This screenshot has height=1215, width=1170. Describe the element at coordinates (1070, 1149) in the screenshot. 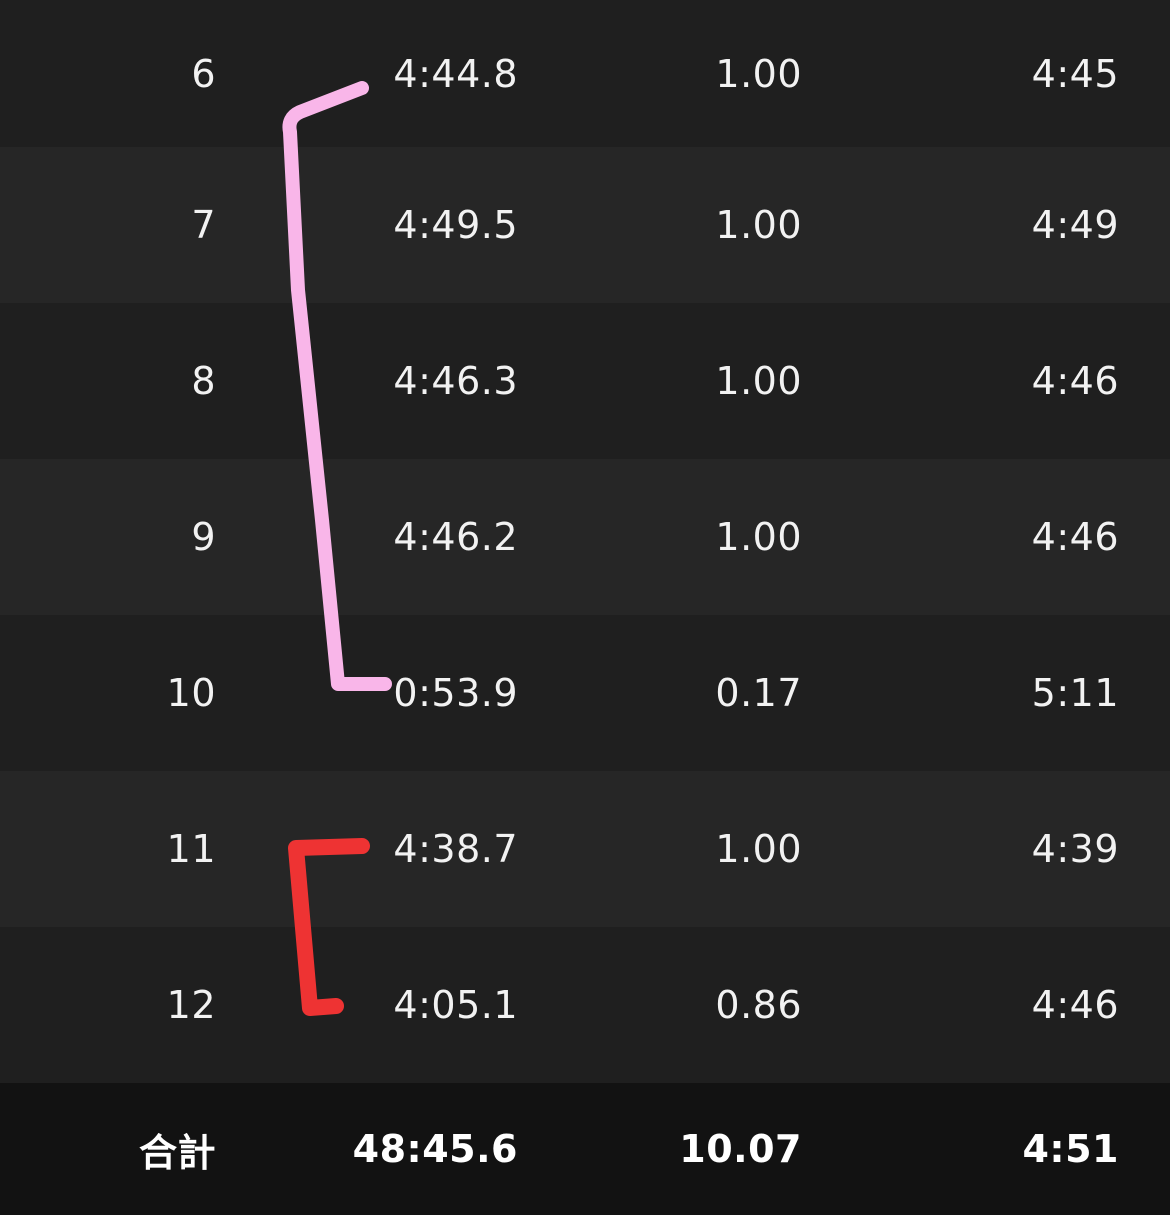

I see `total-pace: 4:51` at that location.